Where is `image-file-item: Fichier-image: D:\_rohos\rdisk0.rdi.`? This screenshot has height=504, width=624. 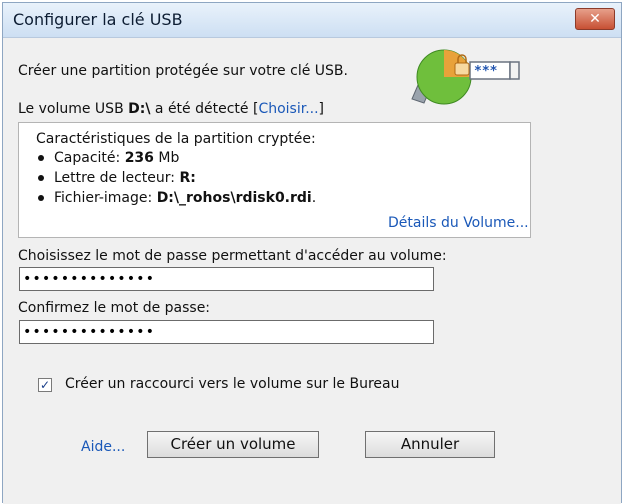
image-file-item: Fichier-image: D:\_rohos\rdisk0.rdi. is located at coordinates (177, 198).